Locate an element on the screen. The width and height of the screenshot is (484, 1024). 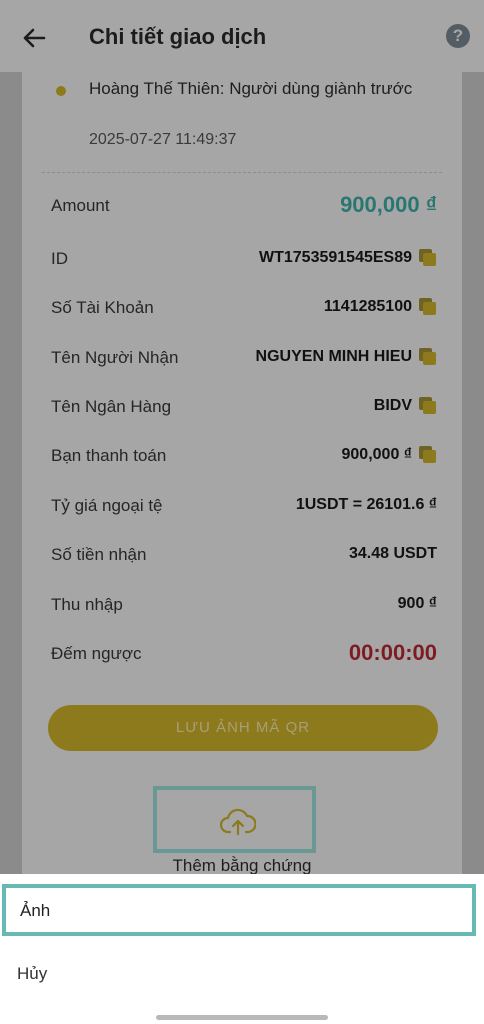
help-icon: ? is located at coordinates (458, 35).